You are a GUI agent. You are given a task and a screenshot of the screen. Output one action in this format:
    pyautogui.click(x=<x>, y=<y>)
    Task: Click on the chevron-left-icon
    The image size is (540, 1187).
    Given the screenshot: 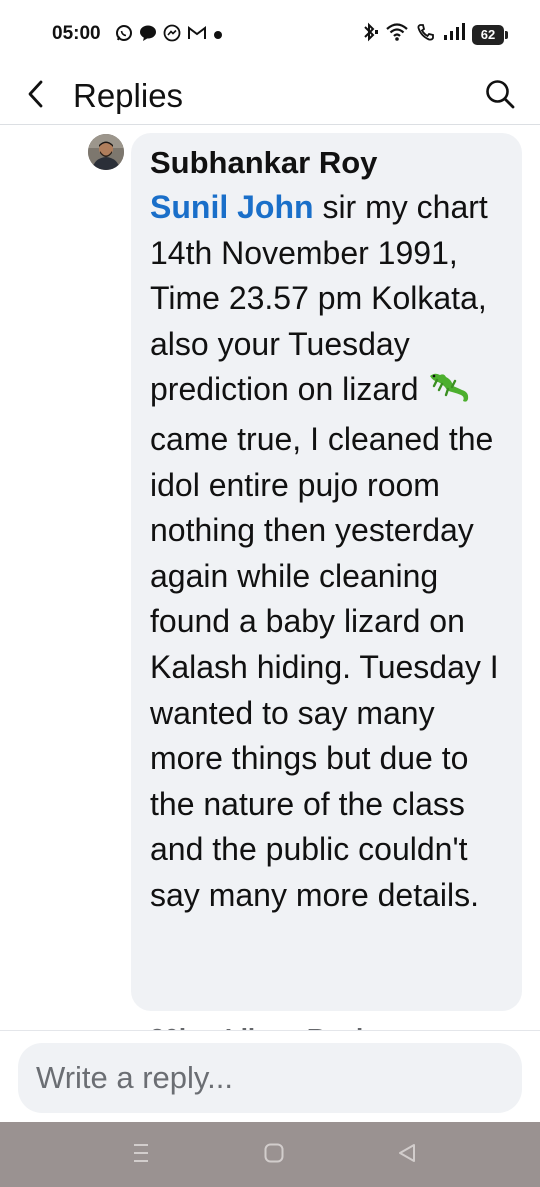 What is the action you would take?
    pyautogui.click(x=36, y=96)
    